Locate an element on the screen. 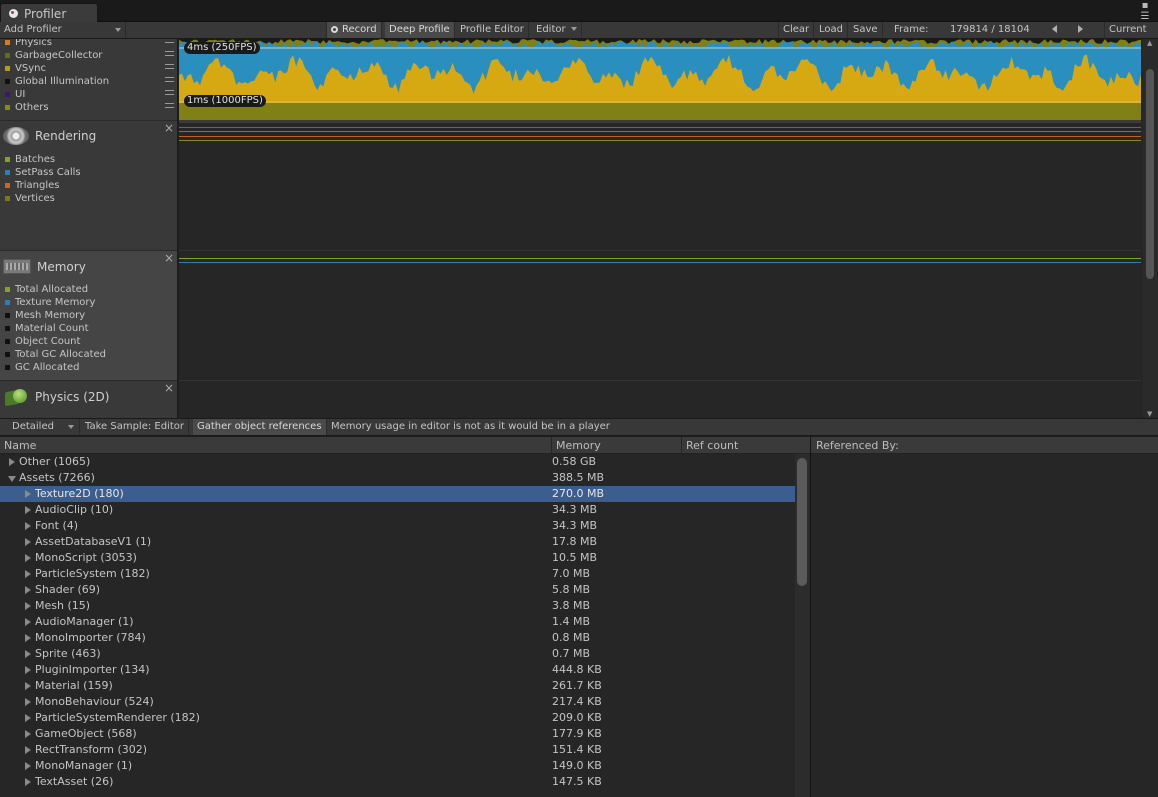 The image size is (1158, 797). table-row: MonoImporter (784) 0.8 MB is located at coordinates (397, 638).